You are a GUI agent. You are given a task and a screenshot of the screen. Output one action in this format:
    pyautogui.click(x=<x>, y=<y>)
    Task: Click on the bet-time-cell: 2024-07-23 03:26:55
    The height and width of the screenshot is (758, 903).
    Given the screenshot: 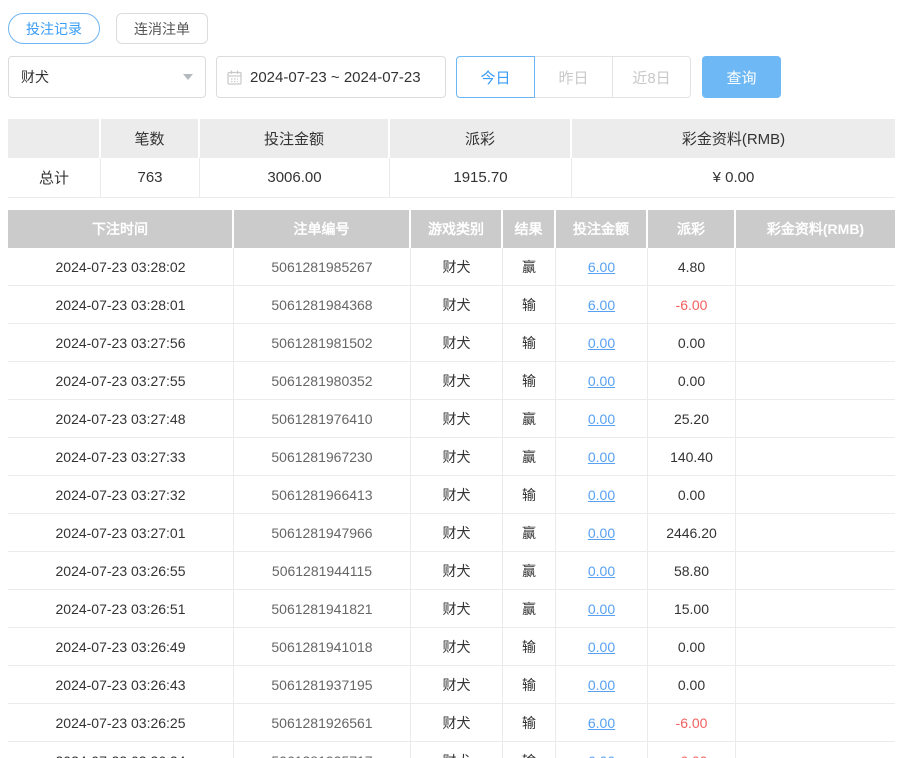 What is the action you would take?
    pyautogui.click(x=121, y=571)
    